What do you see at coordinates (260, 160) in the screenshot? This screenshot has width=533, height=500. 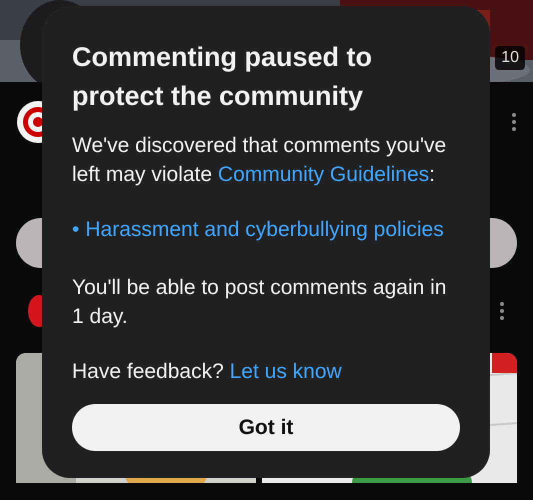 I see `dialog-message: We've discovered that comments you've left may violate Community Guidelines:` at bounding box center [260, 160].